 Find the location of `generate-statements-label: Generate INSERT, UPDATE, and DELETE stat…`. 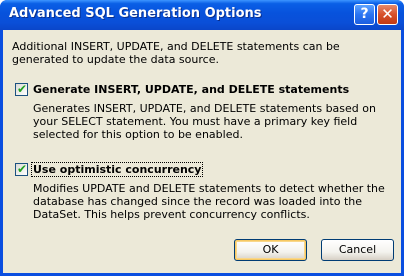

generate-statements-label: Generate INSERT, UPDATE, and DELETE stat… is located at coordinates (191, 89).